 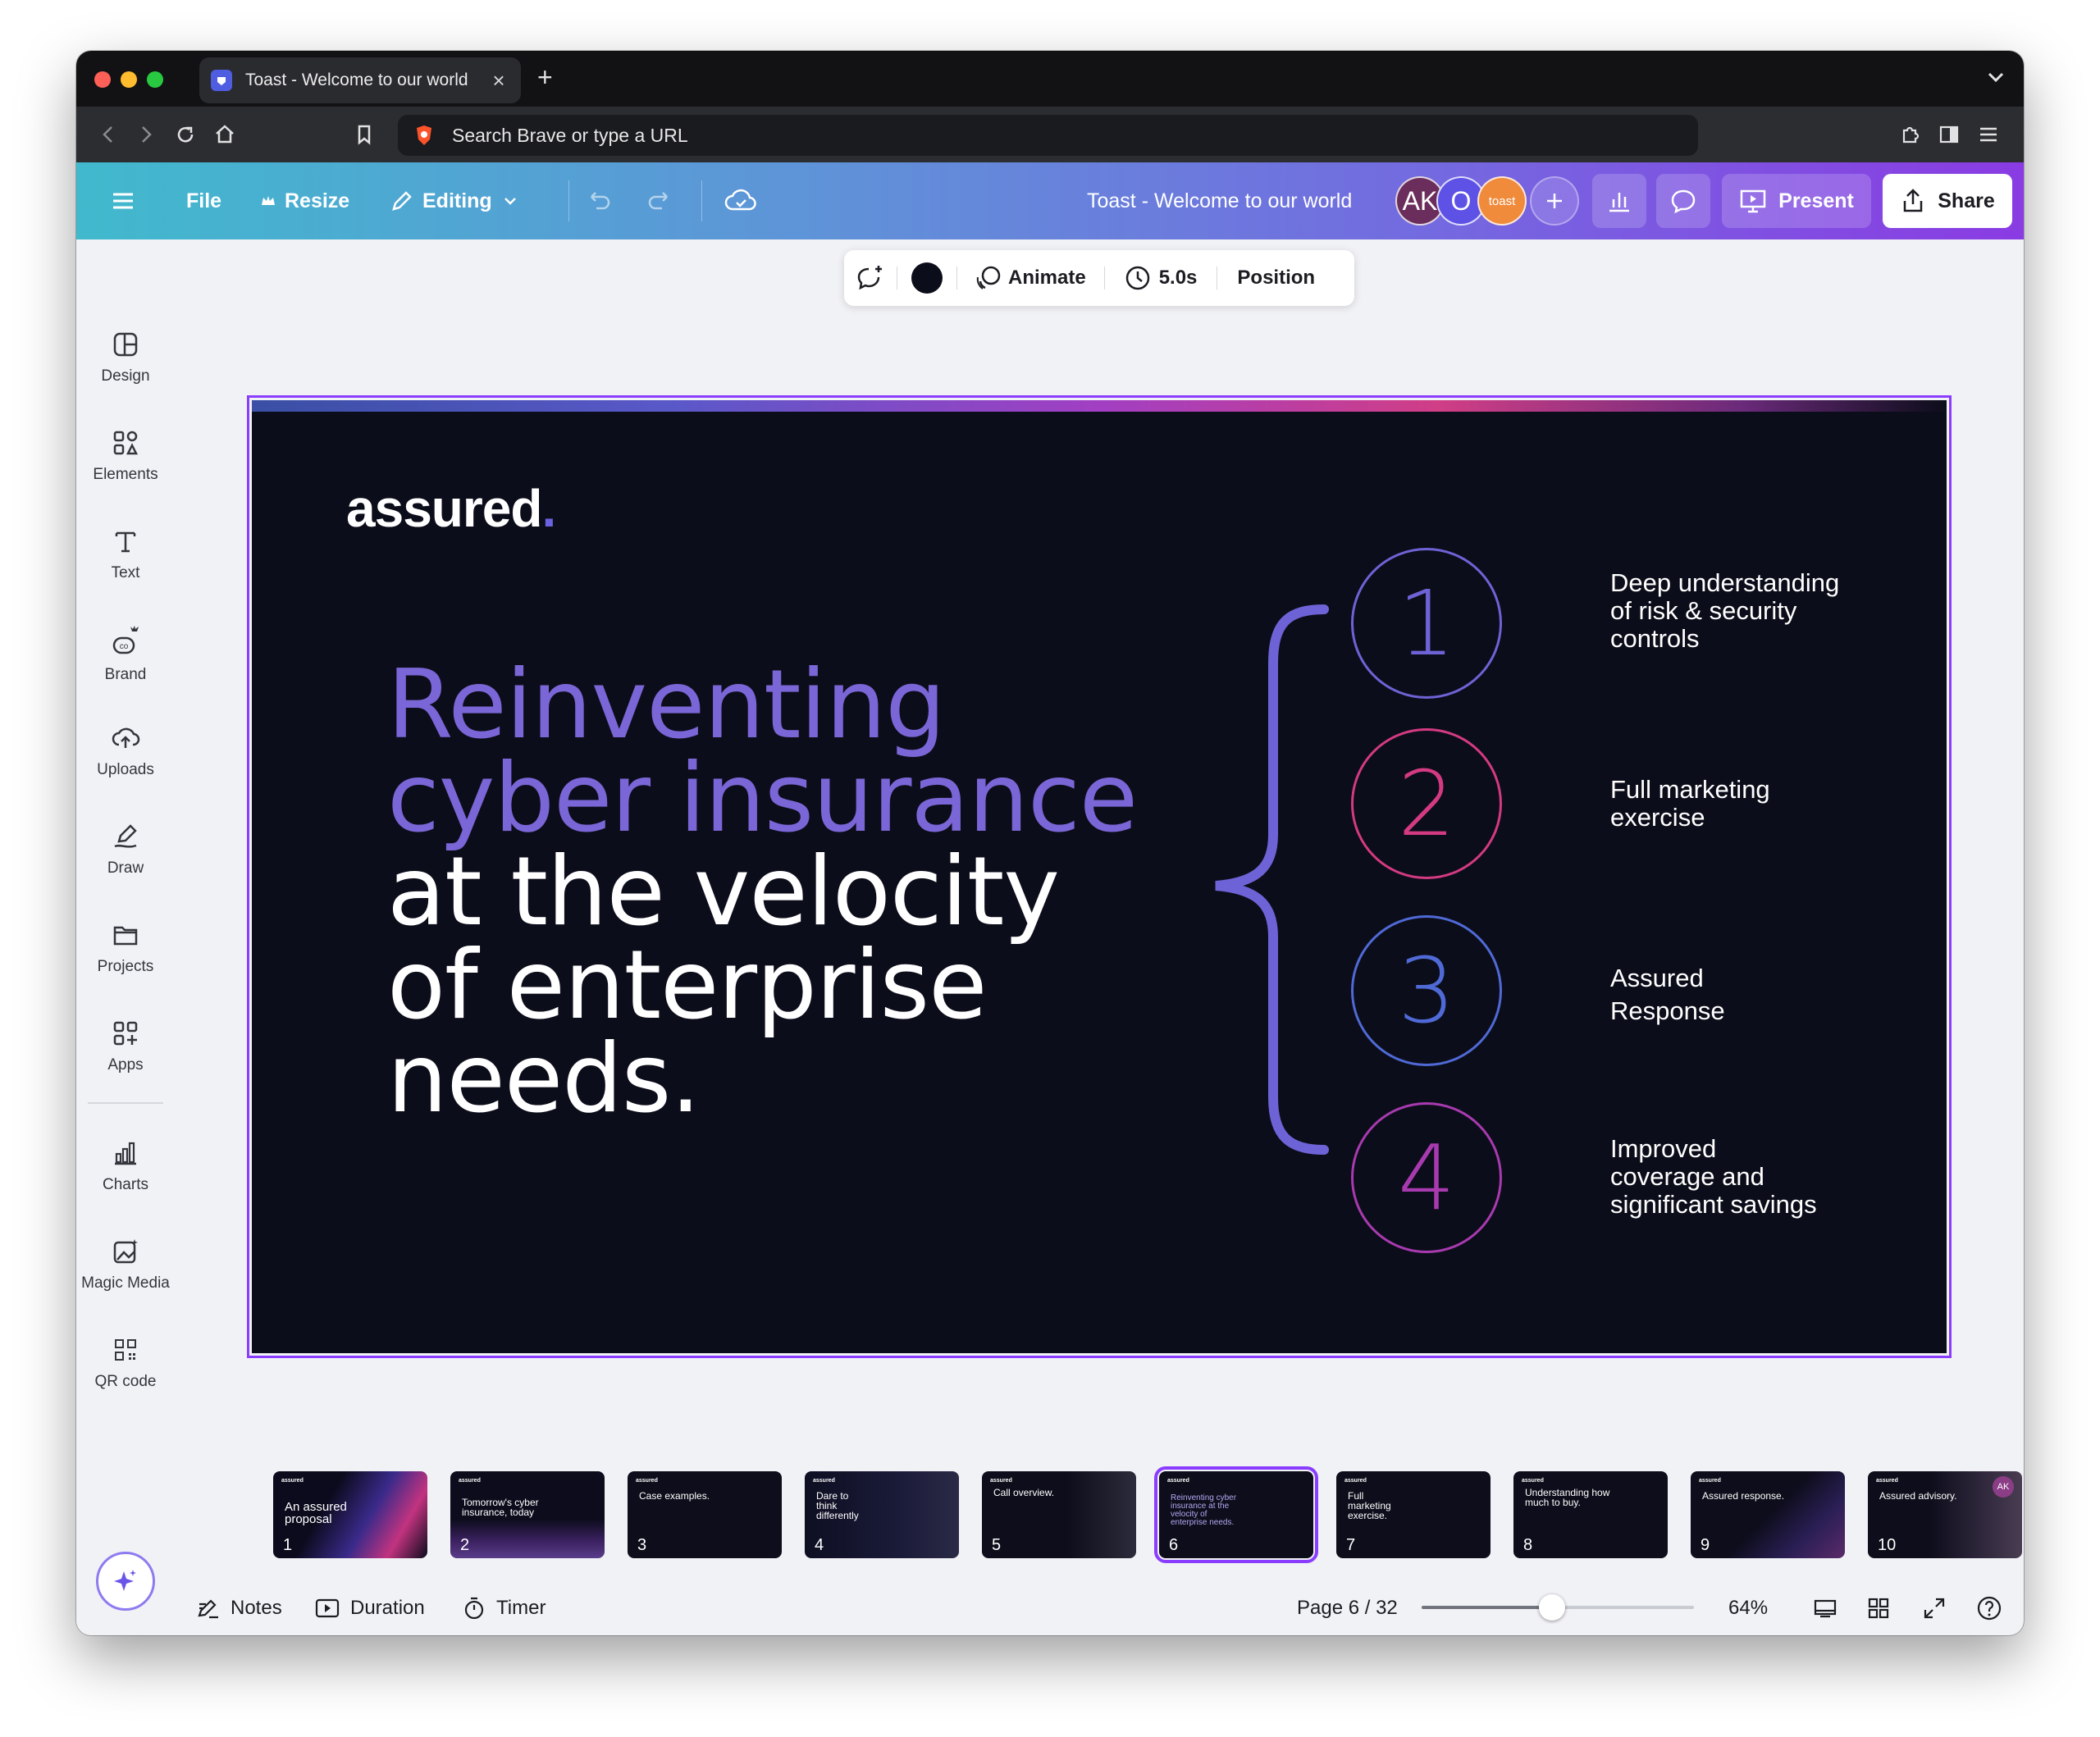 I want to click on undo-button, so click(x=602, y=200).